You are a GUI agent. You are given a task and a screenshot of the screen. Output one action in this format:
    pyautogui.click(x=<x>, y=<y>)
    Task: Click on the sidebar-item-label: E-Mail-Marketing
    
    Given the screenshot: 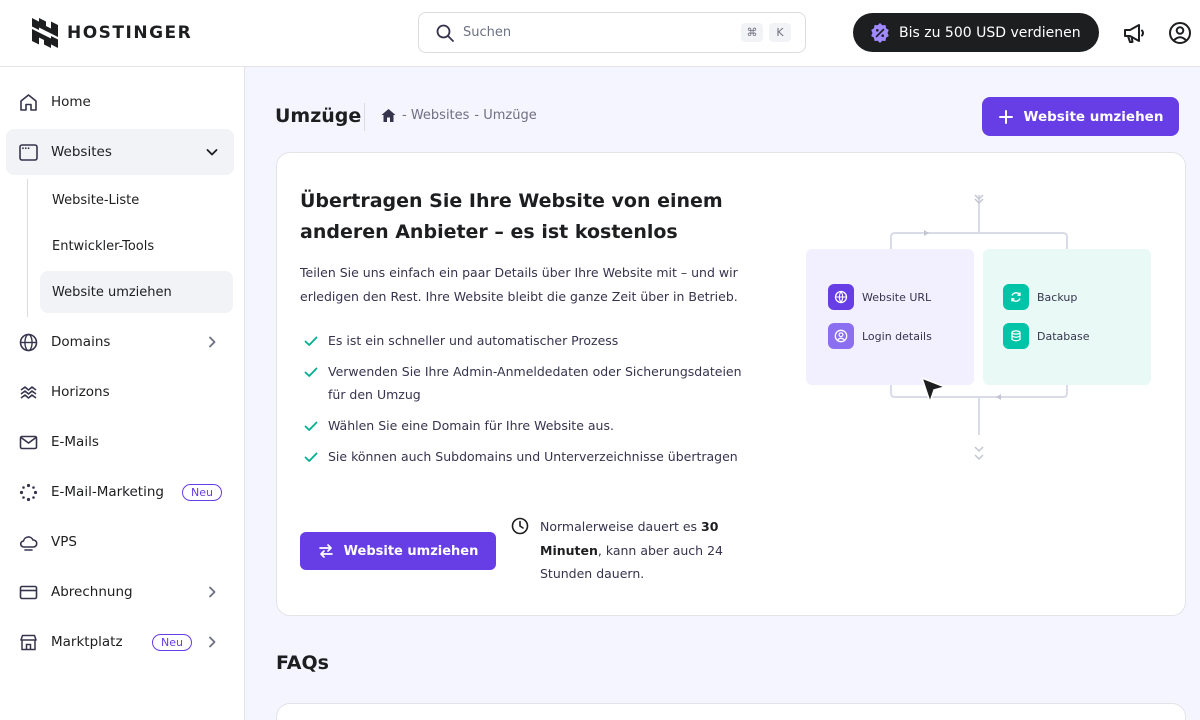 What is the action you would take?
    pyautogui.click(x=107, y=492)
    